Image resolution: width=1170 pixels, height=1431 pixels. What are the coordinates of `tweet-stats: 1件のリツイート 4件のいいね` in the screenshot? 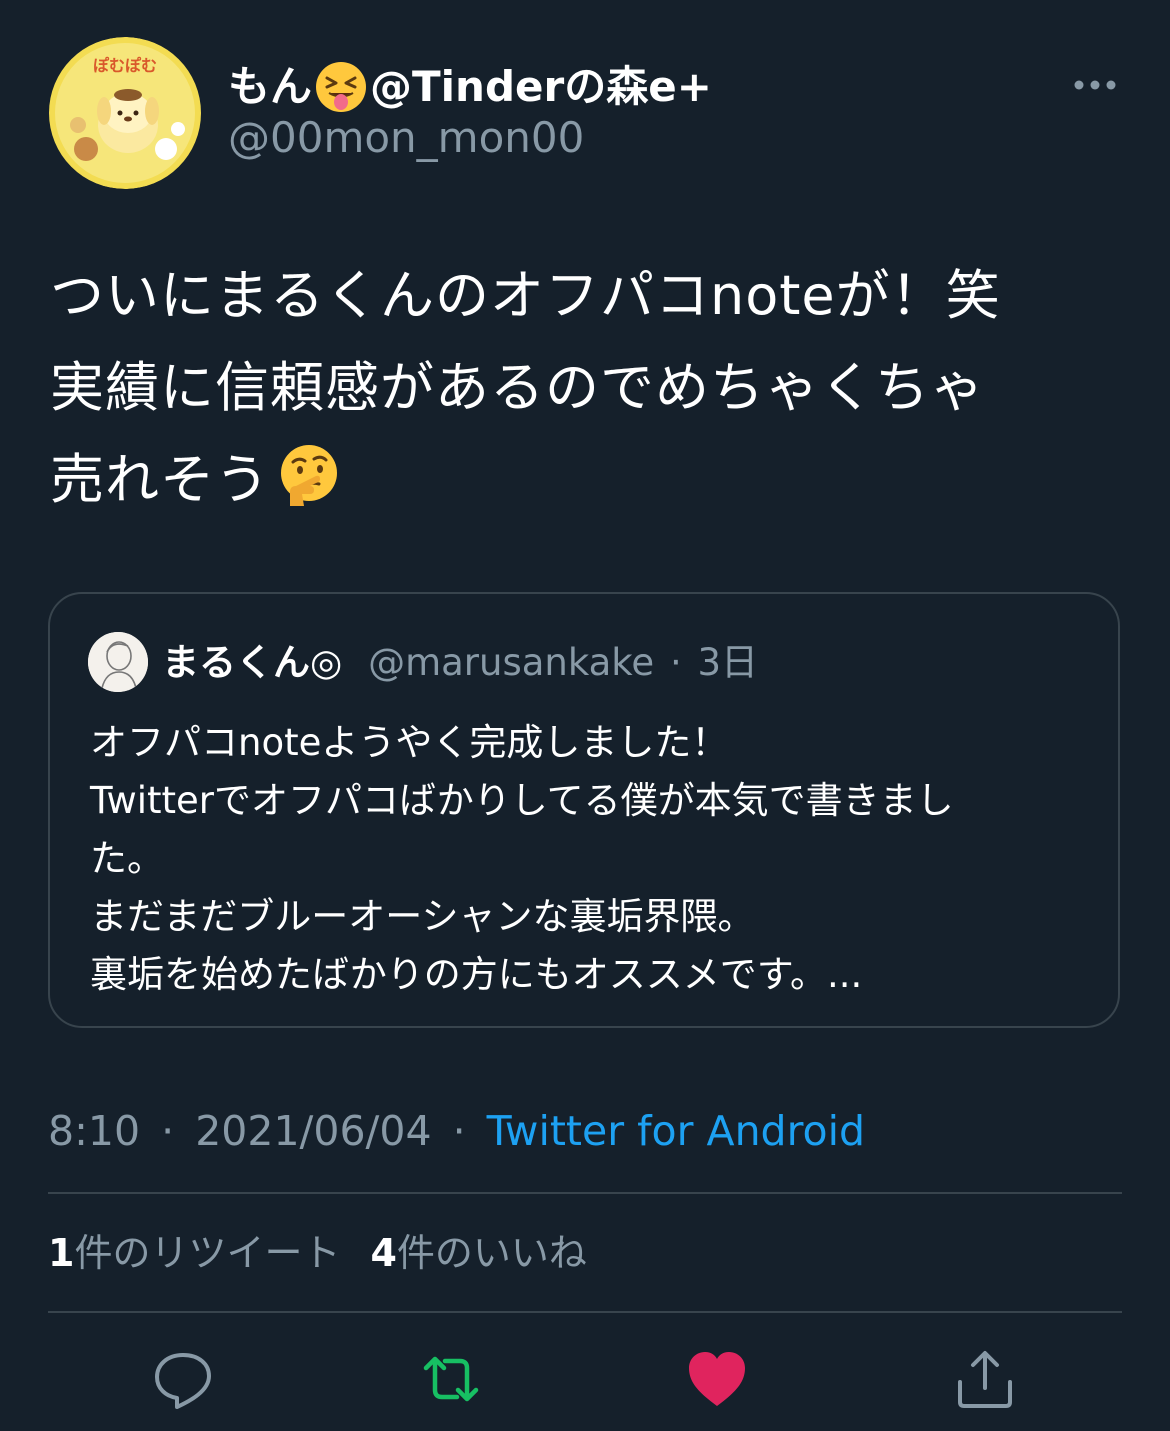 It's located at (317, 1253).